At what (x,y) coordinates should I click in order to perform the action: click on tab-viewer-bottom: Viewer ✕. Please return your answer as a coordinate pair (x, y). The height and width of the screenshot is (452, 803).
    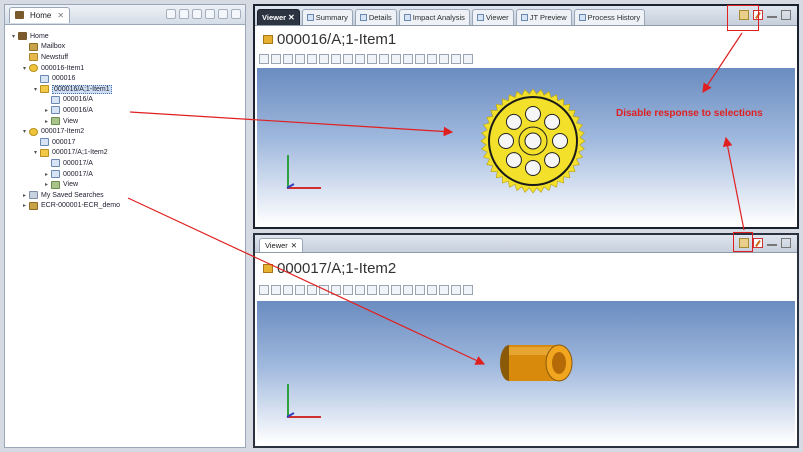
    Looking at the image, I should click on (281, 245).